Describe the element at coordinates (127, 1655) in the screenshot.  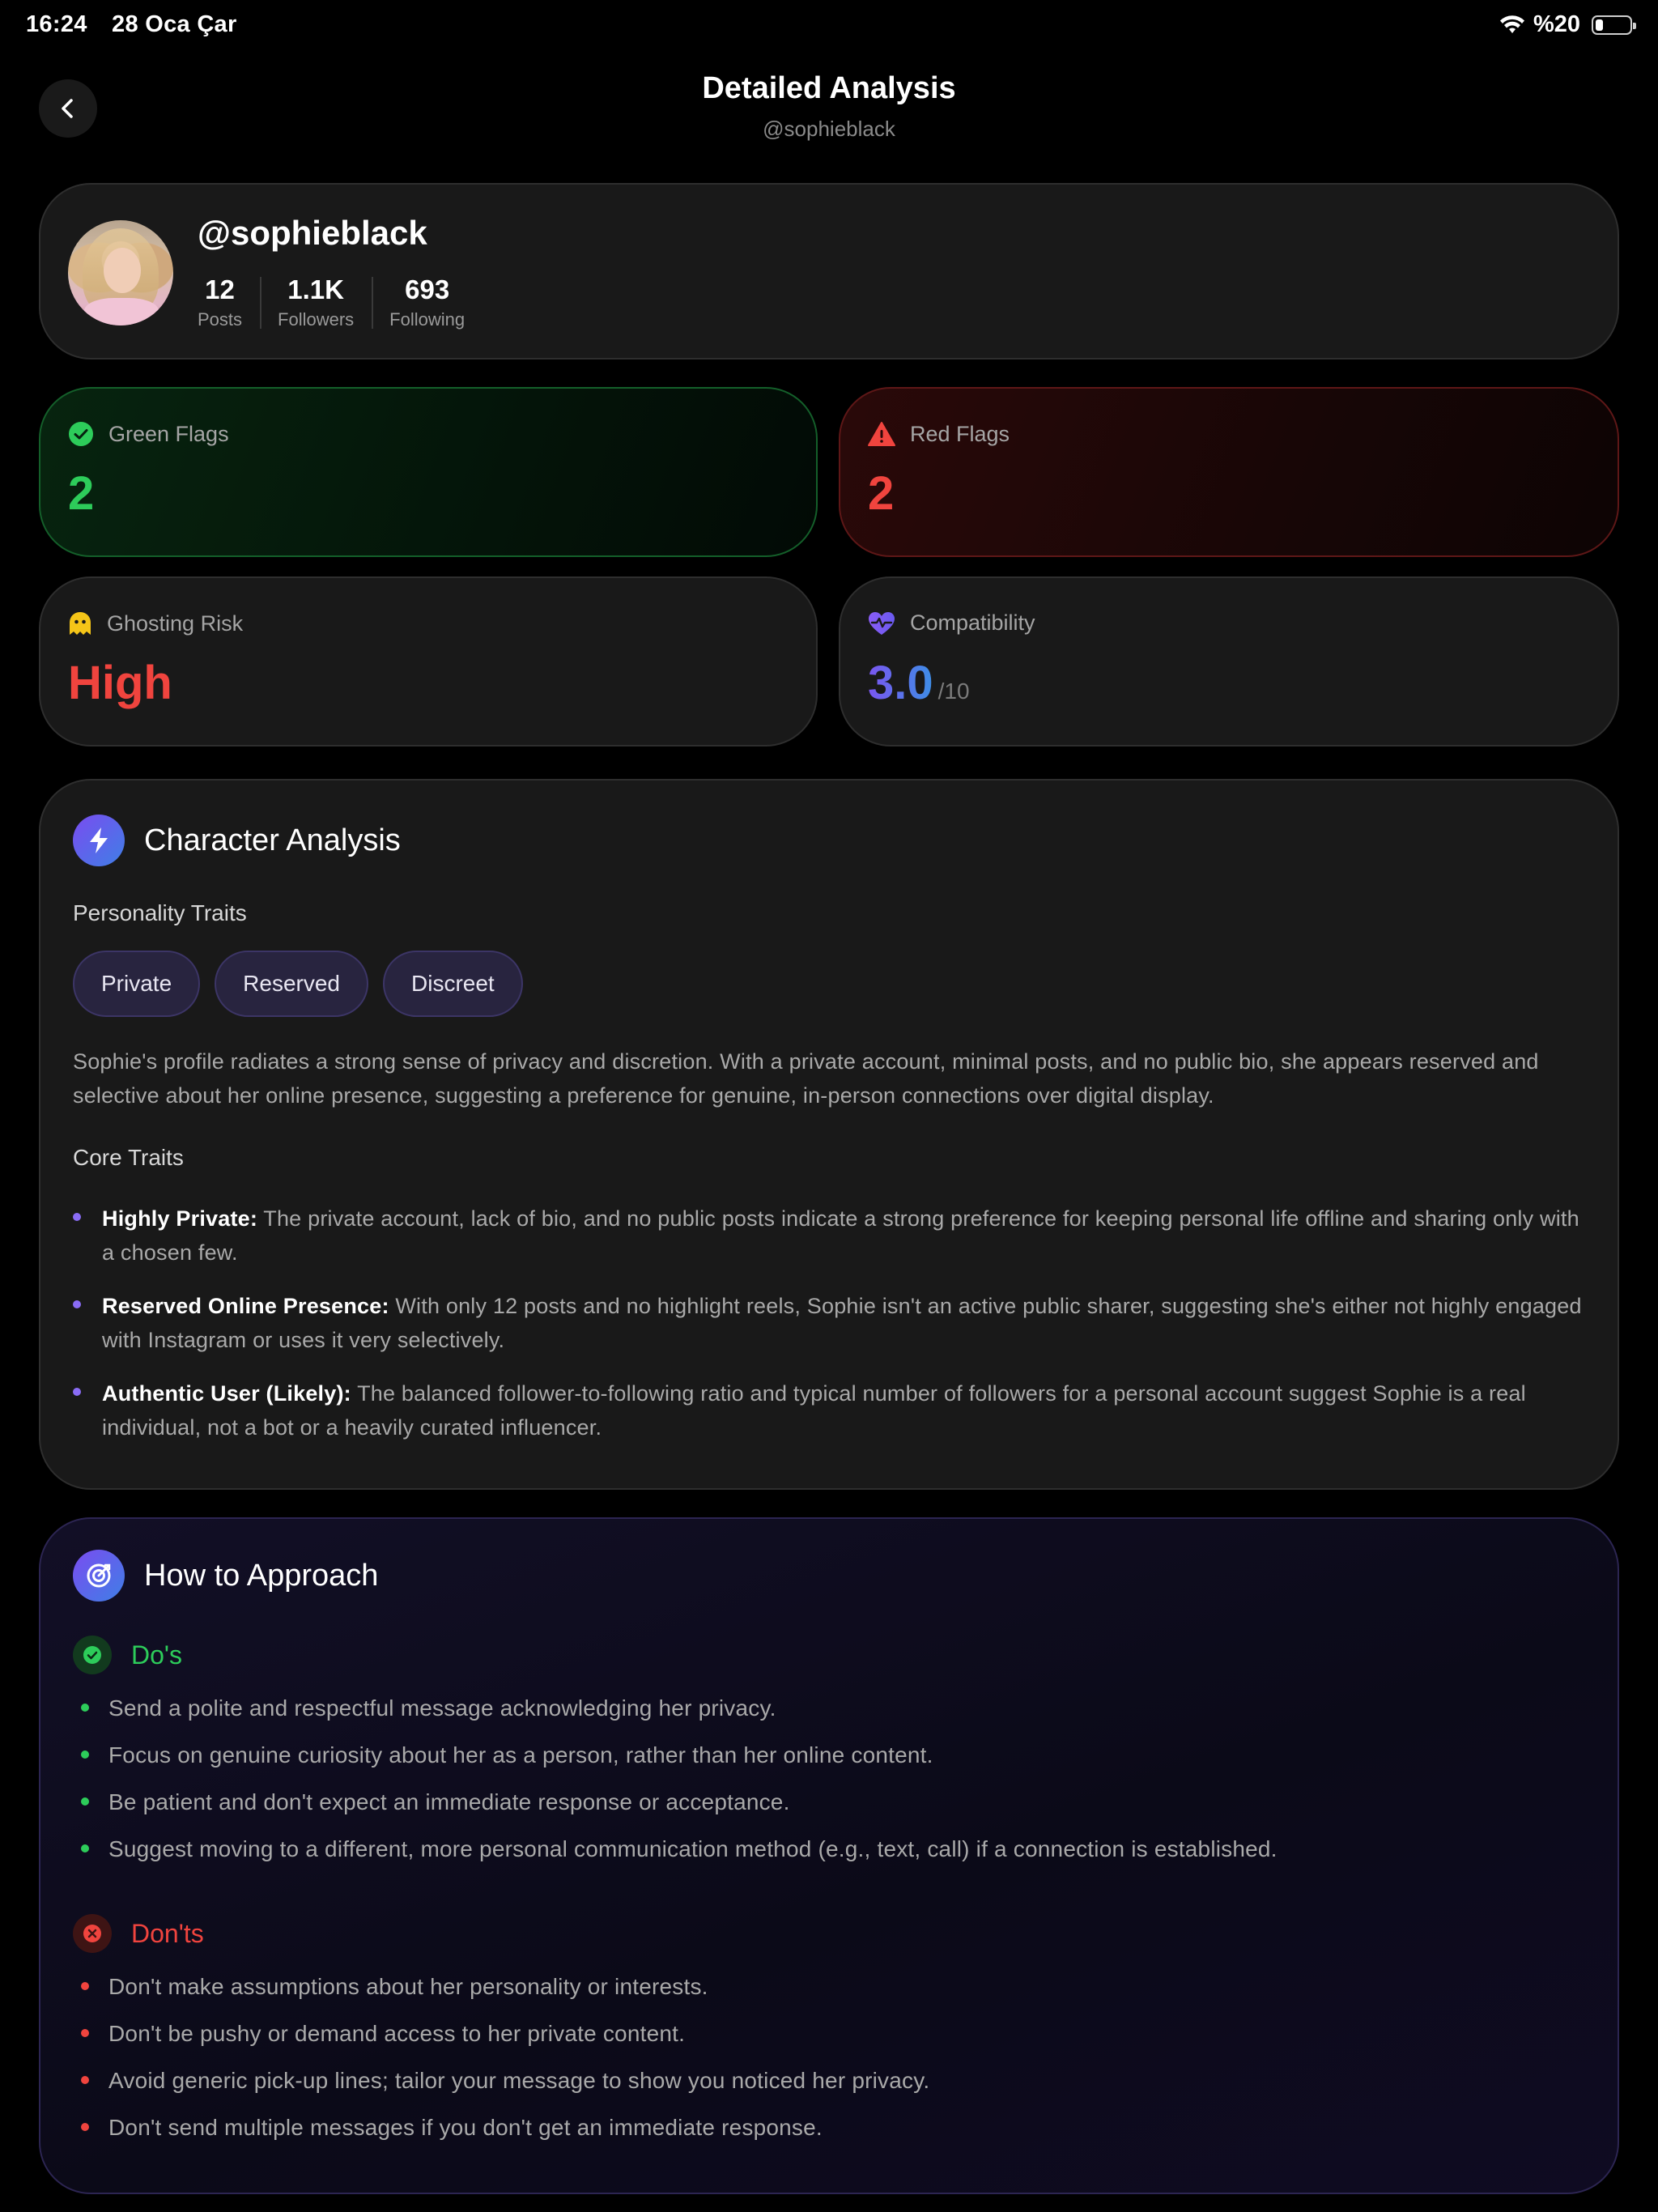
I see `dos-header: Do's` at that location.